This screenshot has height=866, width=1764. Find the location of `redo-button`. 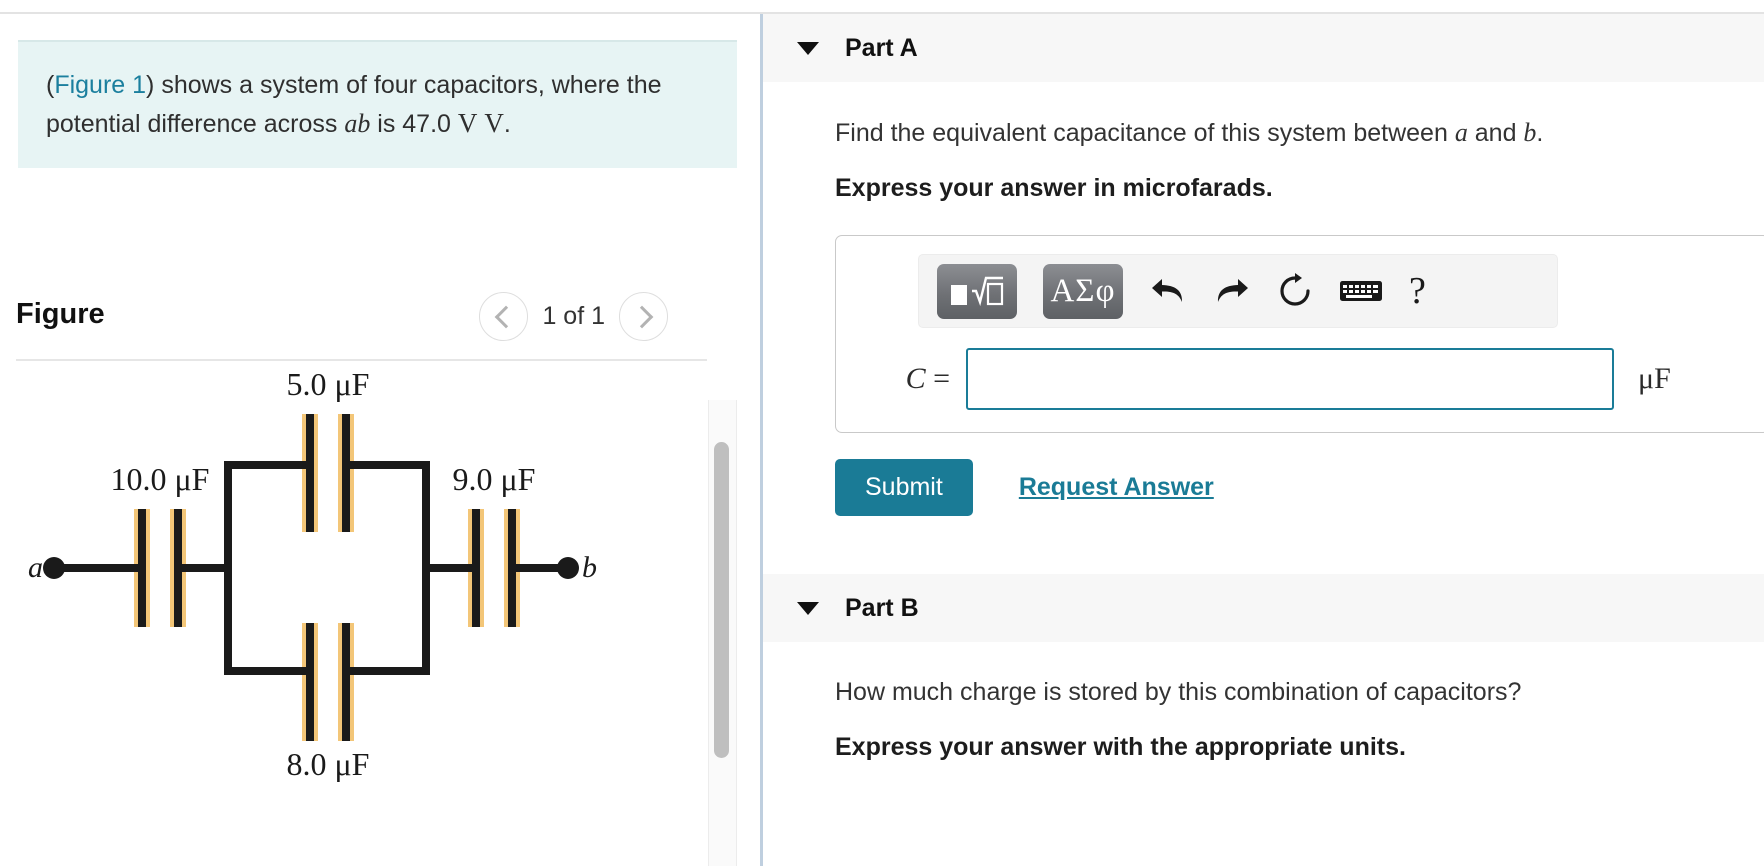

redo-button is located at coordinates (1232, 291).